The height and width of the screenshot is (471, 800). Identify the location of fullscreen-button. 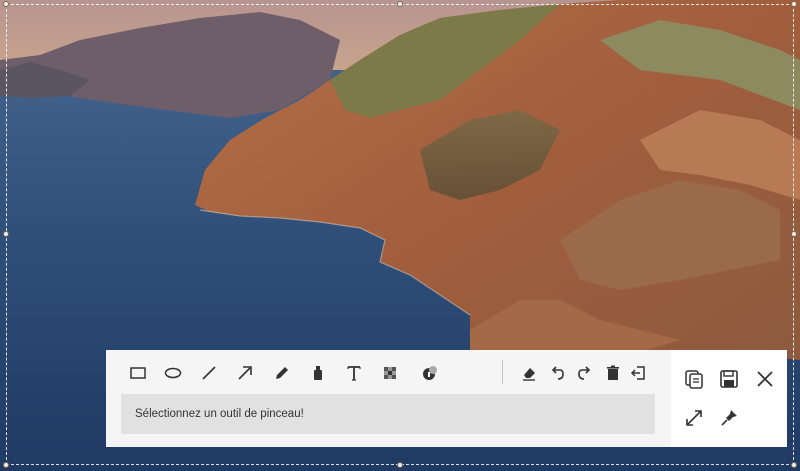
(694, 418).